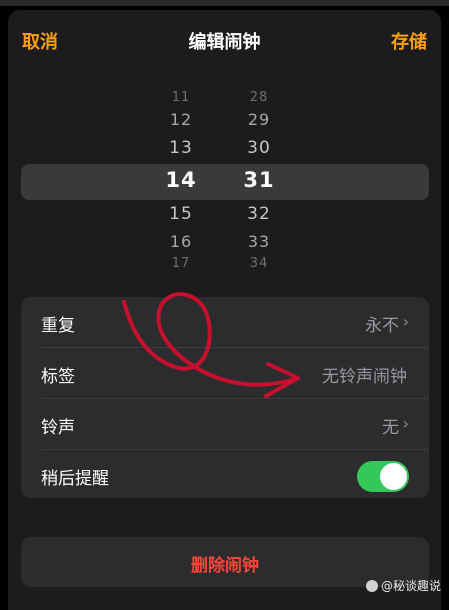 The height and width of the screenshot is (610, 449). What do you see at coordinates (225, 182) in the screenshot?
I see `picker-selection-band` at bounding box center [225, 182].